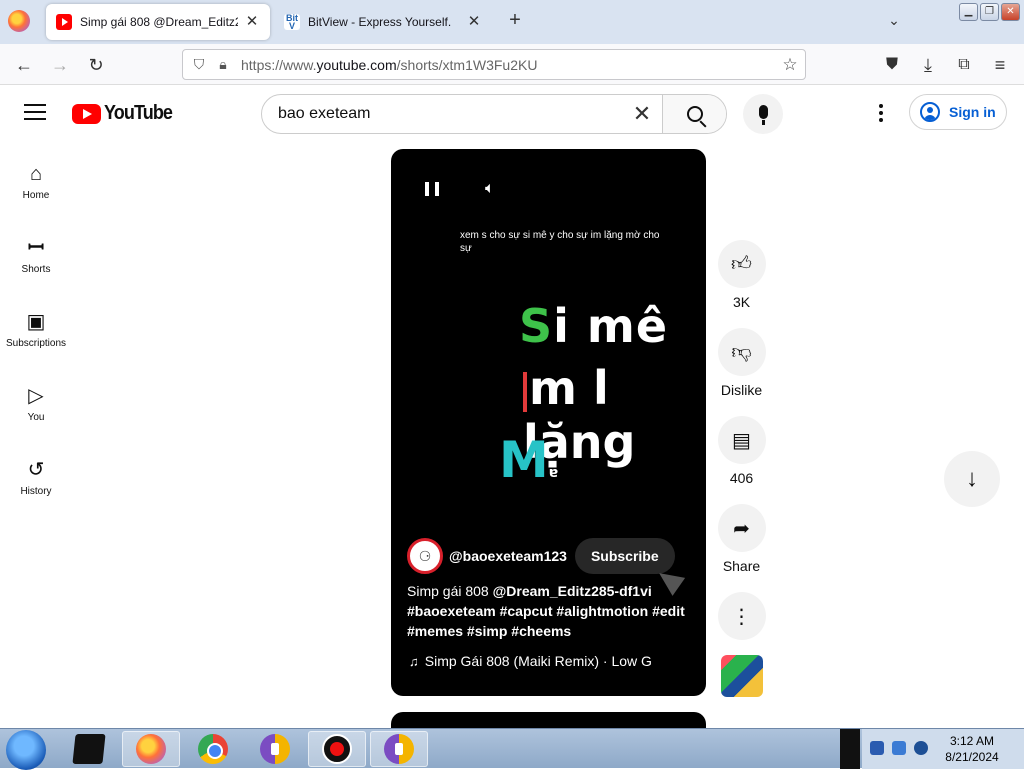 Image resolution: width=1024 pixels, height=770 pixels. I want to click on taskbar-terminal, so click(89, 749).